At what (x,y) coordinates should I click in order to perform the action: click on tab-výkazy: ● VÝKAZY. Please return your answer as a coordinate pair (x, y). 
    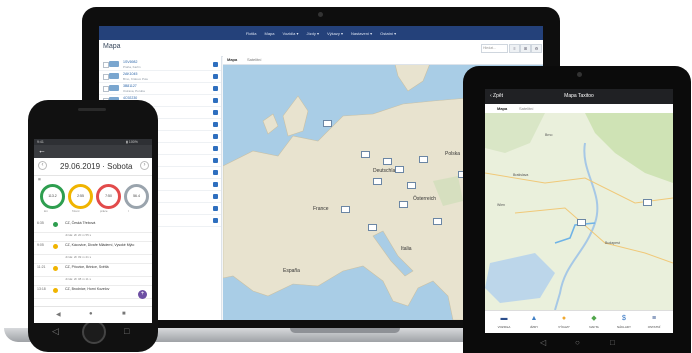
    Looking at the image, I should click on (564, 321).